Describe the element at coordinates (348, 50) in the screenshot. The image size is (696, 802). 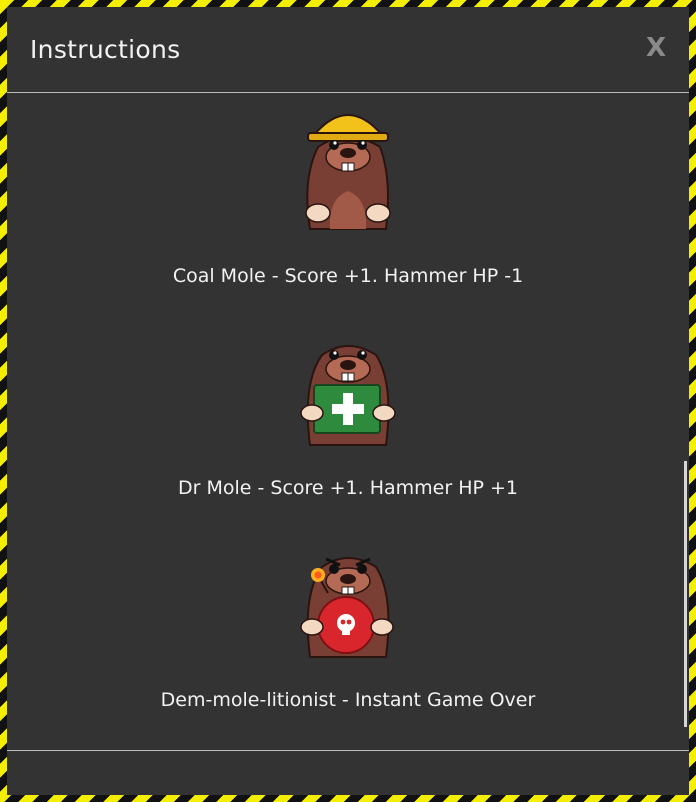
I see `modal-header: Instructions X` at that location.